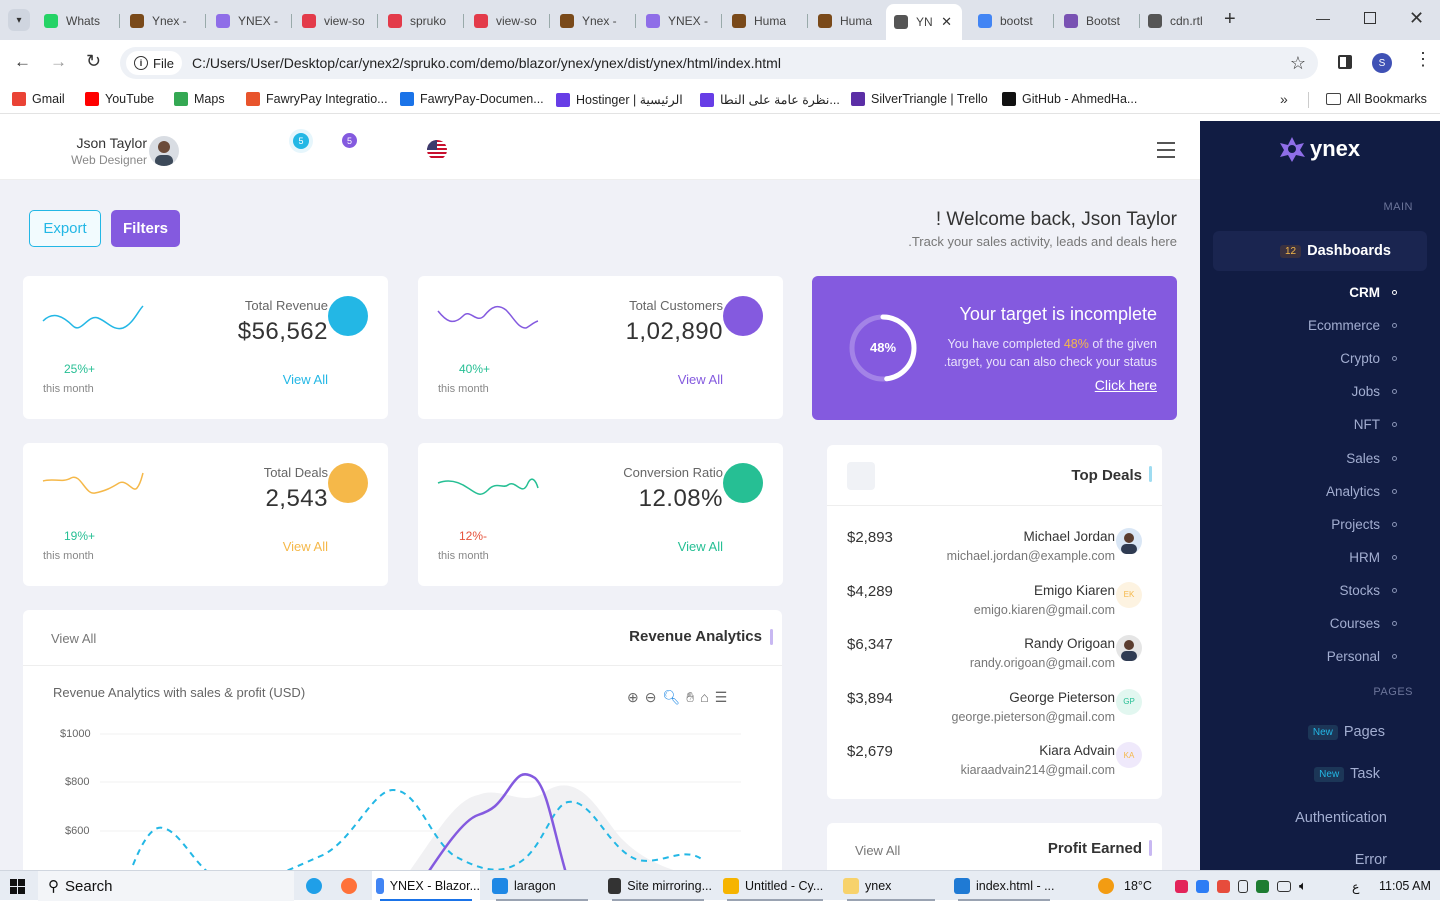  What do you see at coordinates (1284, 886) in the screenshot?
I see `network-icon` at bounding box center [1284, 886].